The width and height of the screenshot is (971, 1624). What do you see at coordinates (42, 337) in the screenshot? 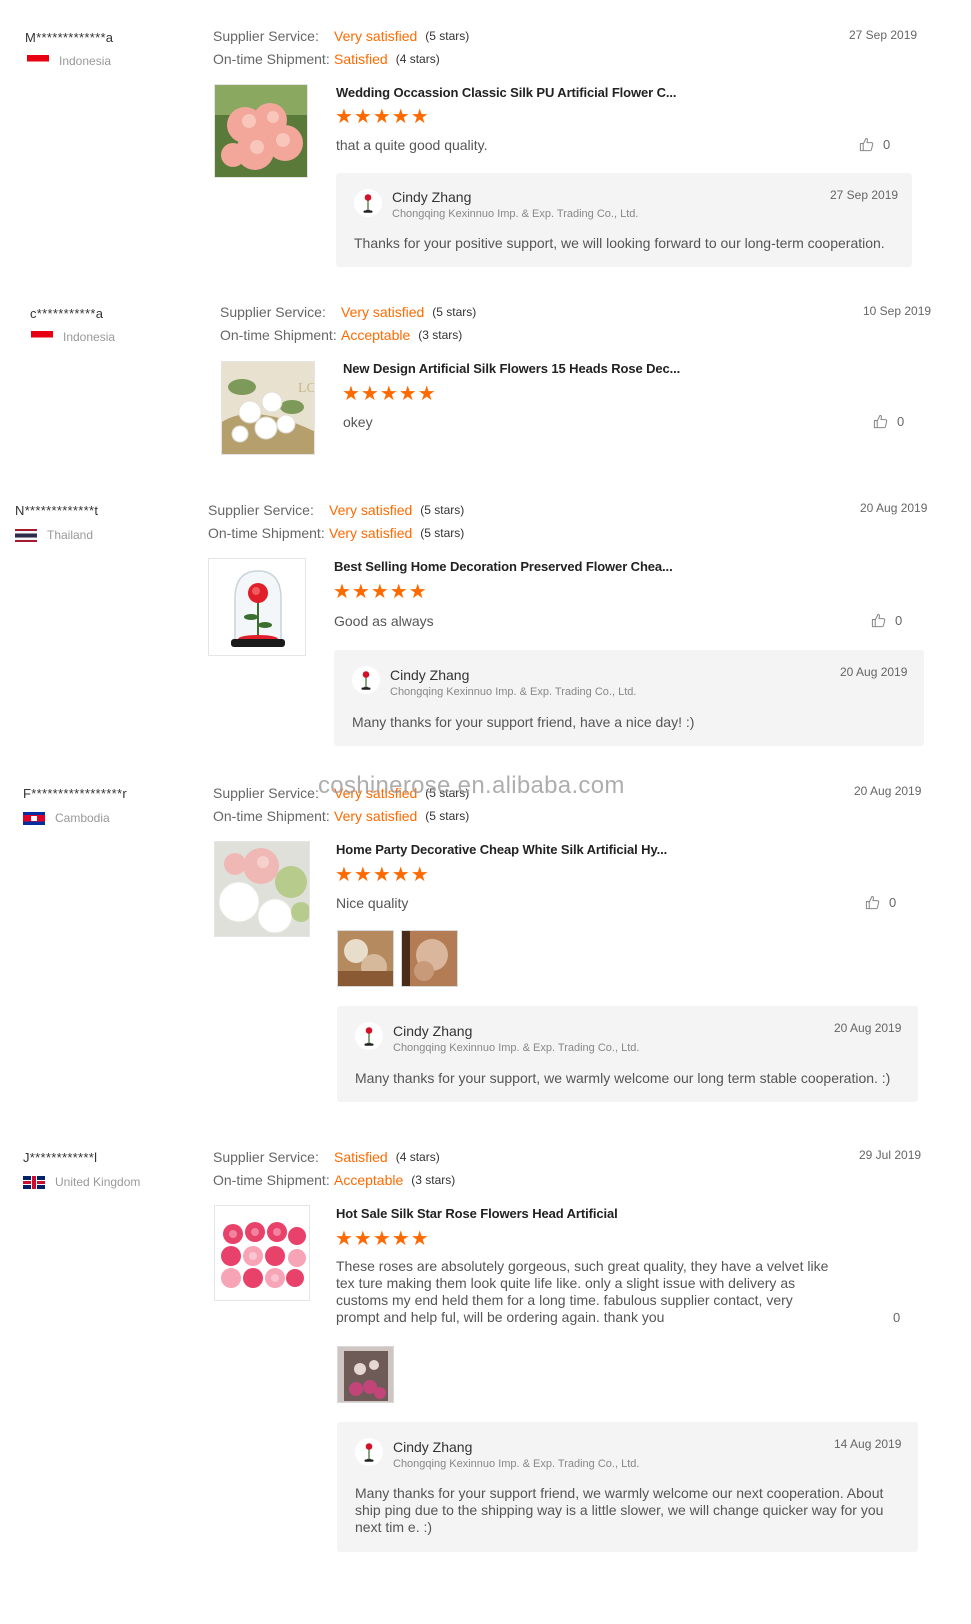
I see `flag-indonesia-icon` at bounding box center [42, 337].